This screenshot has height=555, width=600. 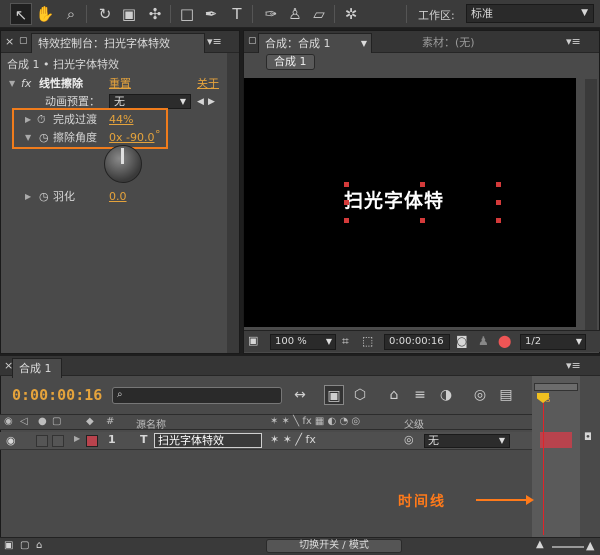 I want to click on effect-controls-scrollbar, so click(x=233, y=203).